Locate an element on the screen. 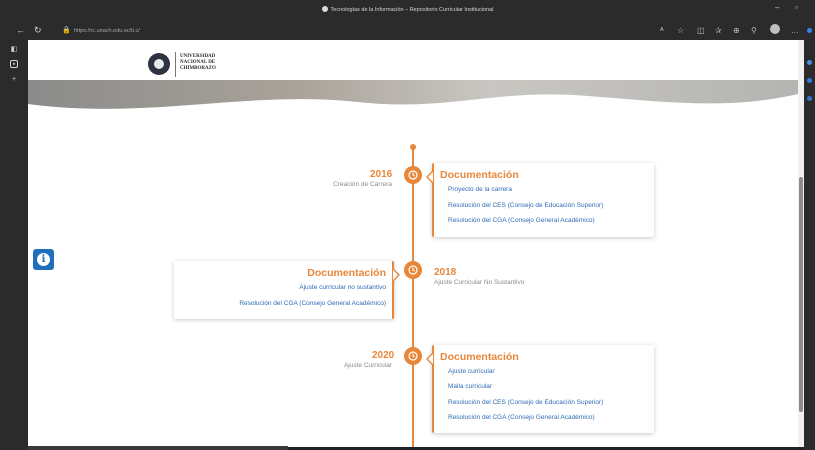 The width and height of the screenshot is (815, 450). extensions-icon: ⚲ is located at coordinates (754, 30).